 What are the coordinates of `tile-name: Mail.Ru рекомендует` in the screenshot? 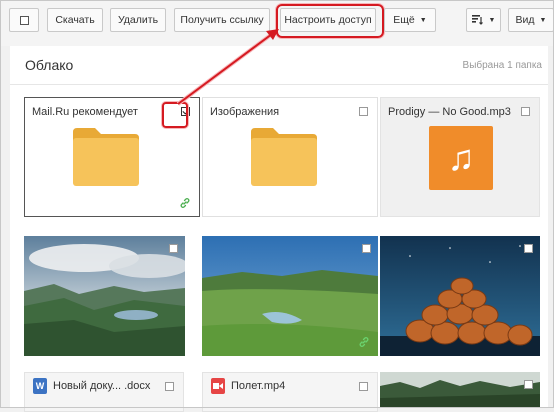 It's located at (85, 112).